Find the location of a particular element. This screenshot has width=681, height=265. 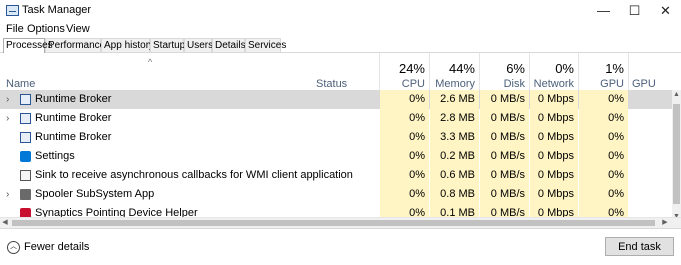

gpu-total: 1% is located at coordinates (614, 68).